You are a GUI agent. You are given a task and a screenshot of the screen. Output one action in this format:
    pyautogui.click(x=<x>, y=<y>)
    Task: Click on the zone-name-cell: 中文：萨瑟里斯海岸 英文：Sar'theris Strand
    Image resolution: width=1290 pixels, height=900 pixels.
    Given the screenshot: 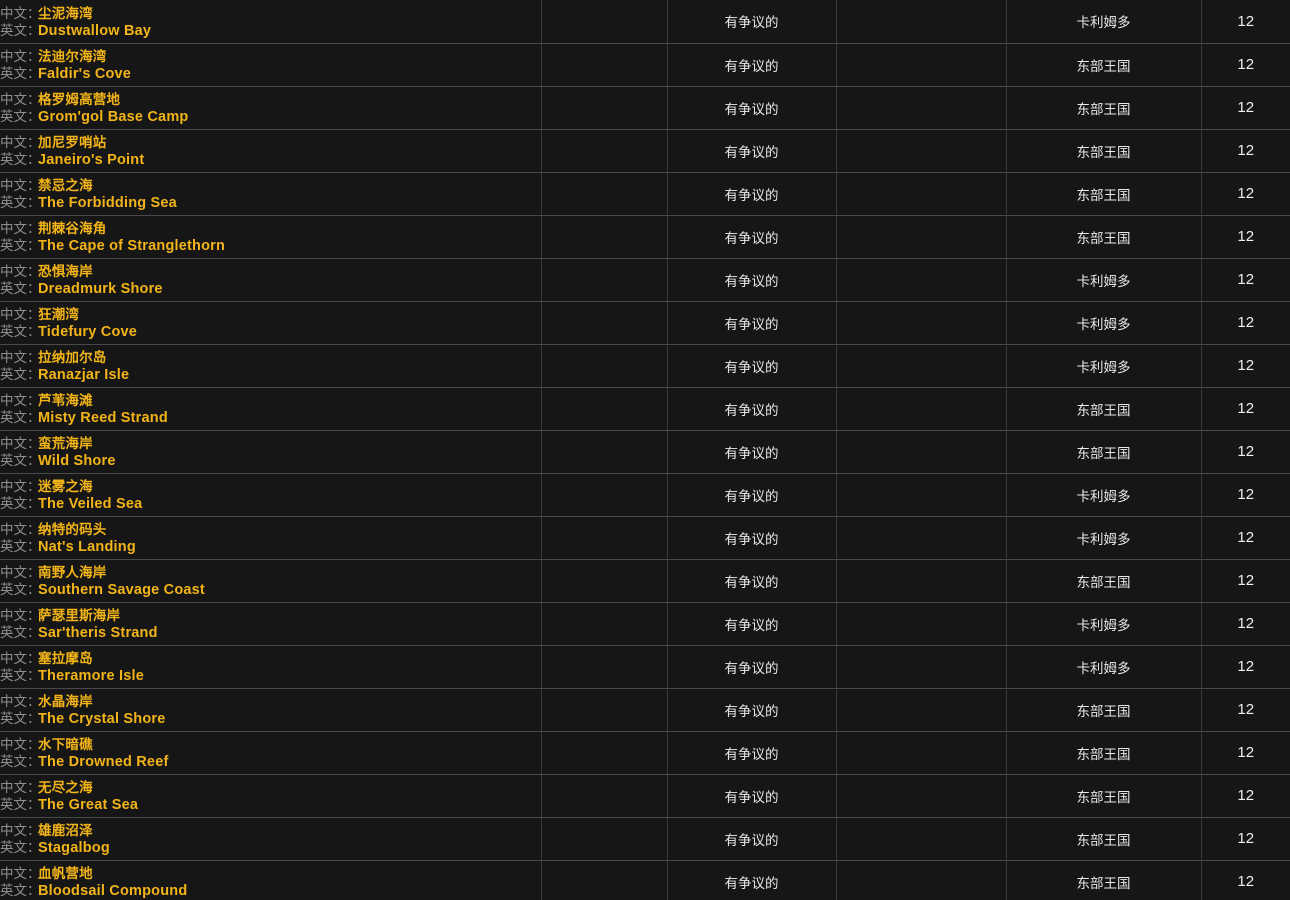 What is the action you would take?
    pyautogui.click(x=271, y=624)
    